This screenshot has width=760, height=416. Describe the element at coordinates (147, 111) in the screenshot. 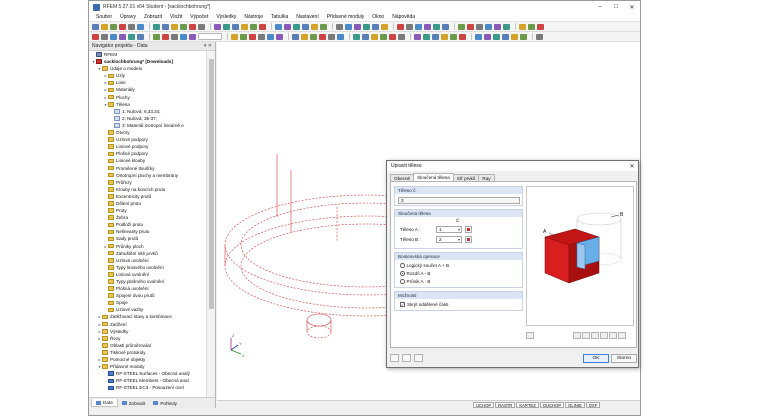

I see `tree-item: 1: Nulová; 6,33,34;` at that location.